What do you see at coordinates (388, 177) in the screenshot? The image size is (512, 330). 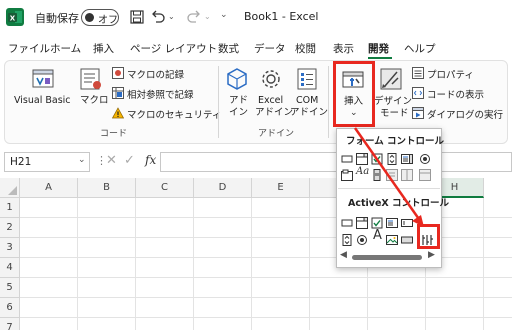 I see `annotation-arrow` at bounding box center [388, 177].